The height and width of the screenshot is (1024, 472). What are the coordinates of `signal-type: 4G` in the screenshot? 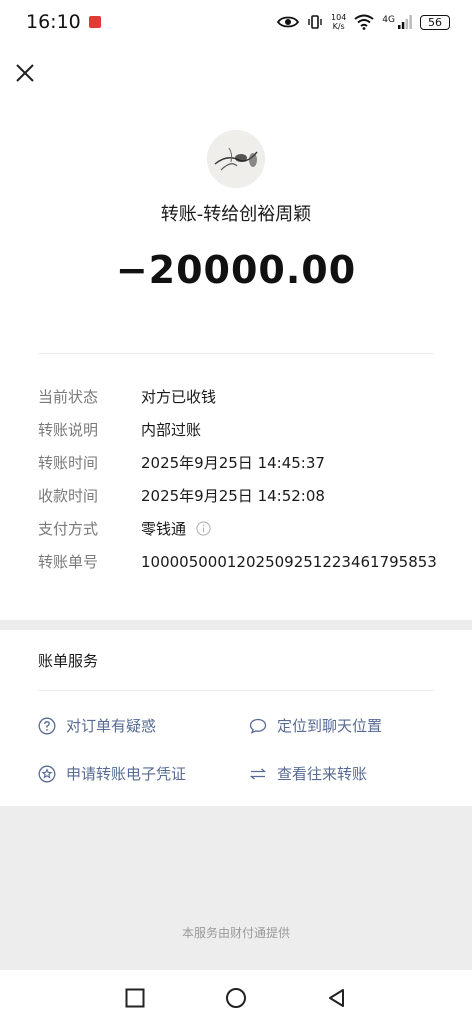 It's located at (388, 20).